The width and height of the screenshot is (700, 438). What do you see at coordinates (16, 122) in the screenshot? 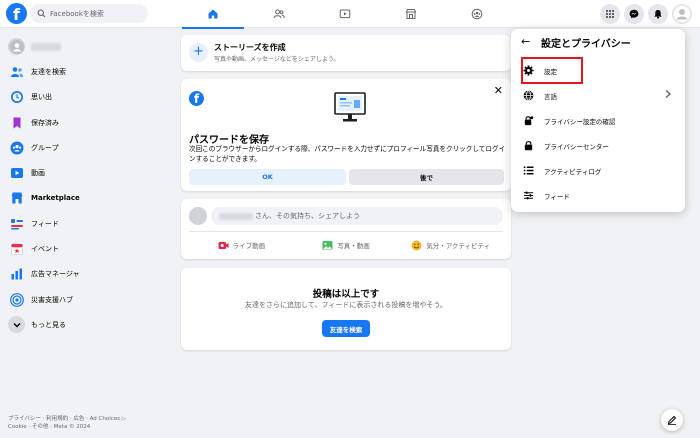
I see `saved-icon` at bounding box center [16, 122].